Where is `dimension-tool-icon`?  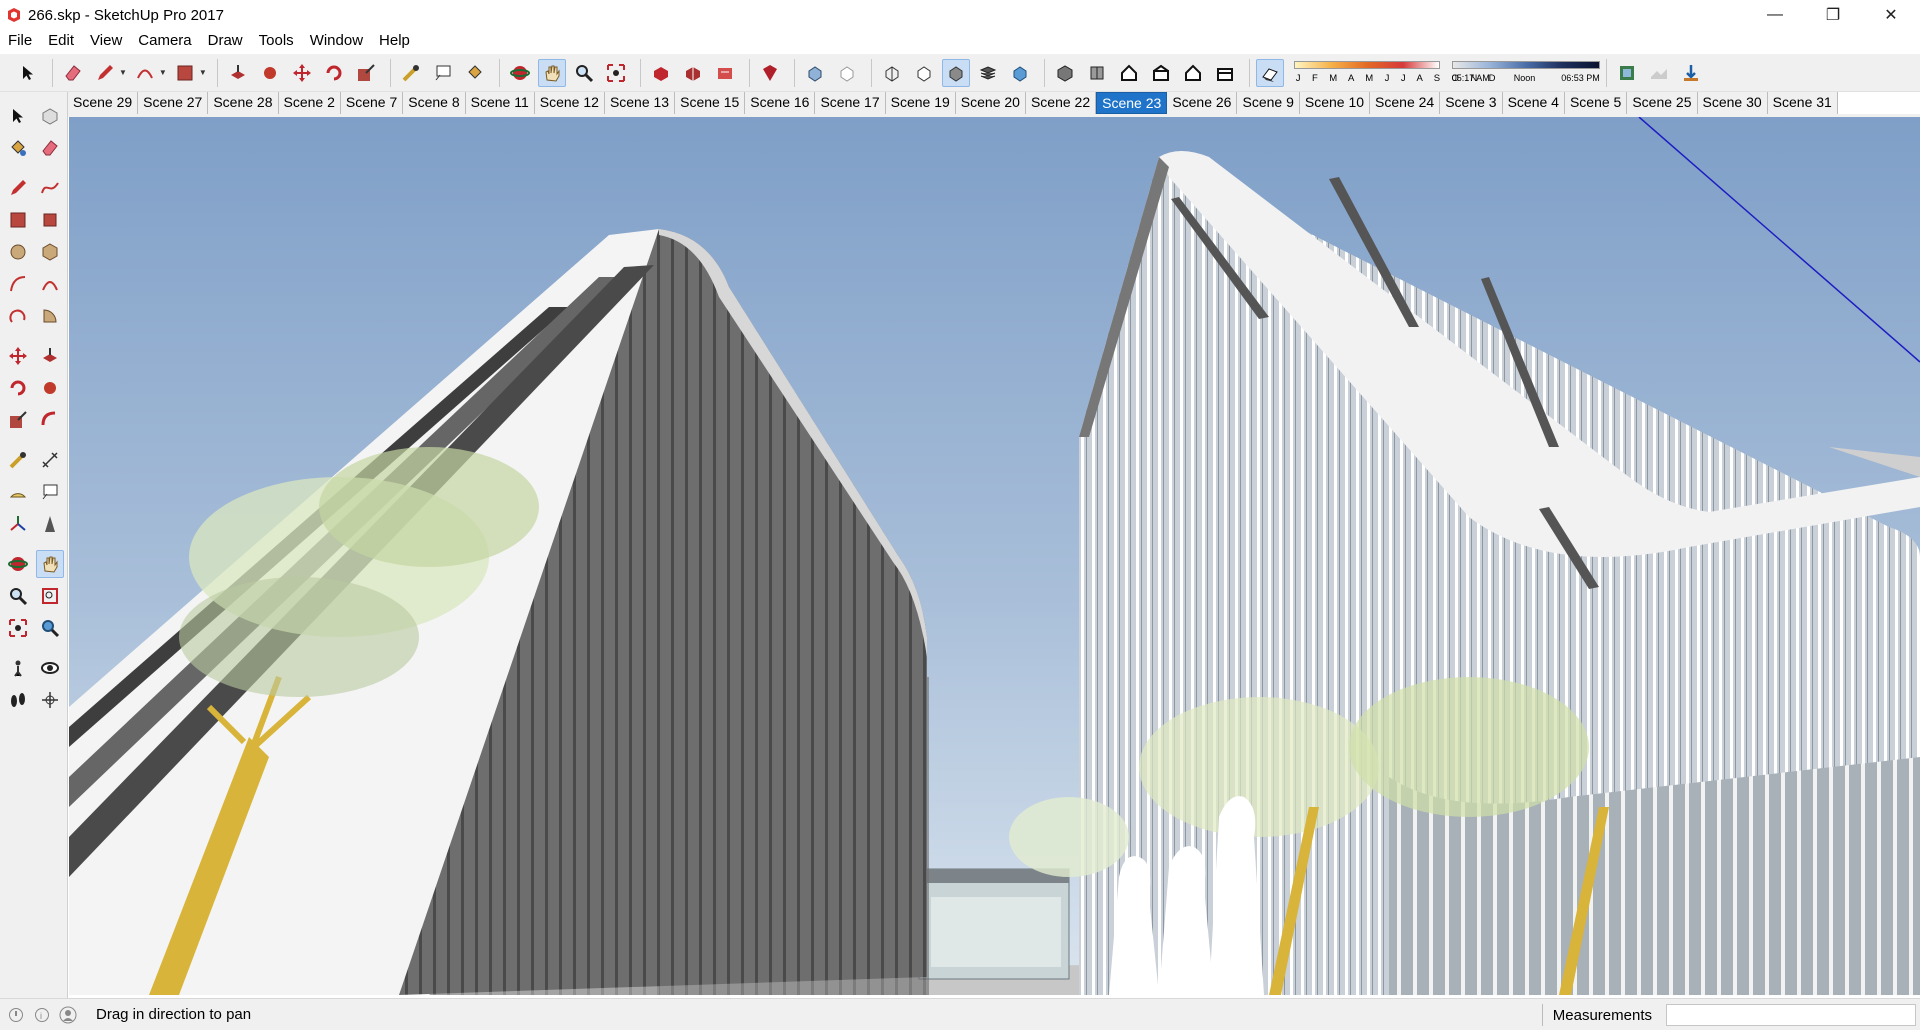
dimension-tool-icon is located at coordinates (50, 460).